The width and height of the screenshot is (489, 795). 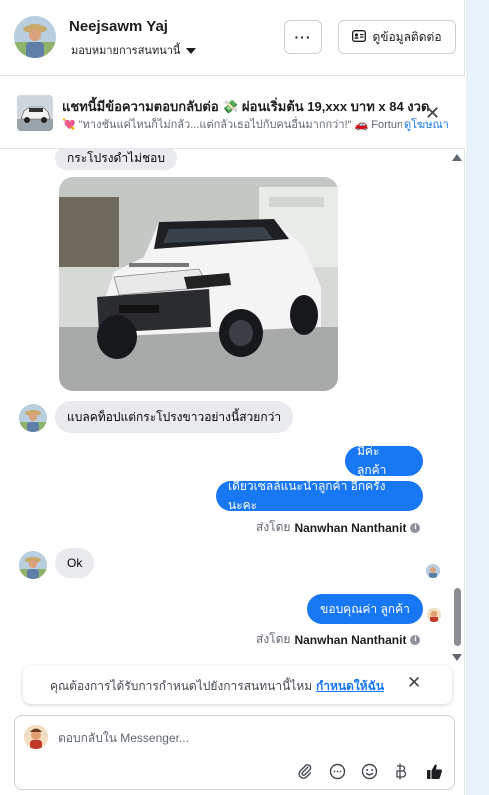 I want to click on message-text: เดี๋ยวเซลล์แนะนำลูกค้า อีกครั้ง นะคะ, so click(x=307, y=495).